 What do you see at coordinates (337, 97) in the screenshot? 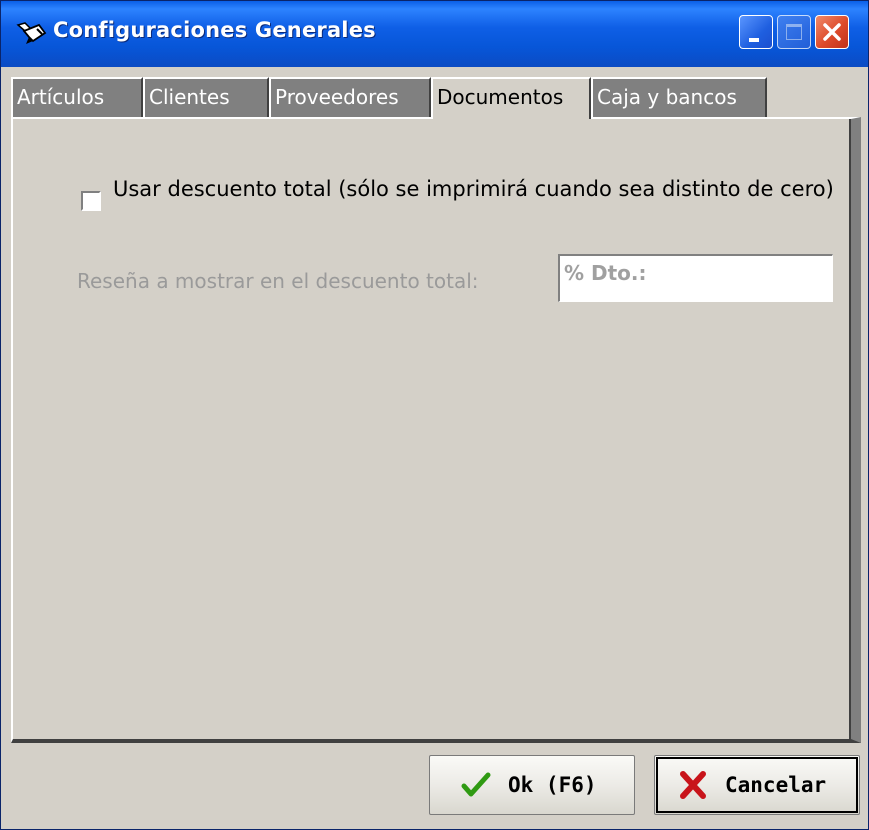
I see `tab-label: Proveedores` at bounding box center [337, 97].